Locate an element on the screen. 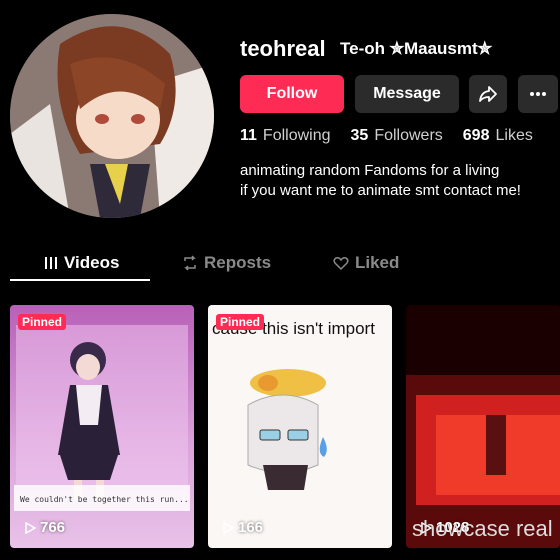 The height and width of the screenshot is (560, 560). view-count: 766 is located at coordinates (44, 527).